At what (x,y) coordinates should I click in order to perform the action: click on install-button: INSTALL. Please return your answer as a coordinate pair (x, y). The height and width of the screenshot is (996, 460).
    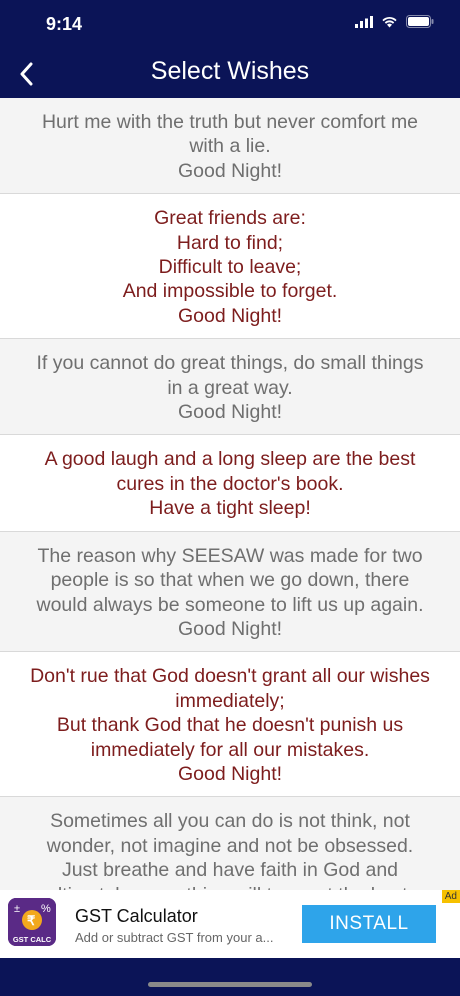
    Looking at the image, I should click on (369, 924).